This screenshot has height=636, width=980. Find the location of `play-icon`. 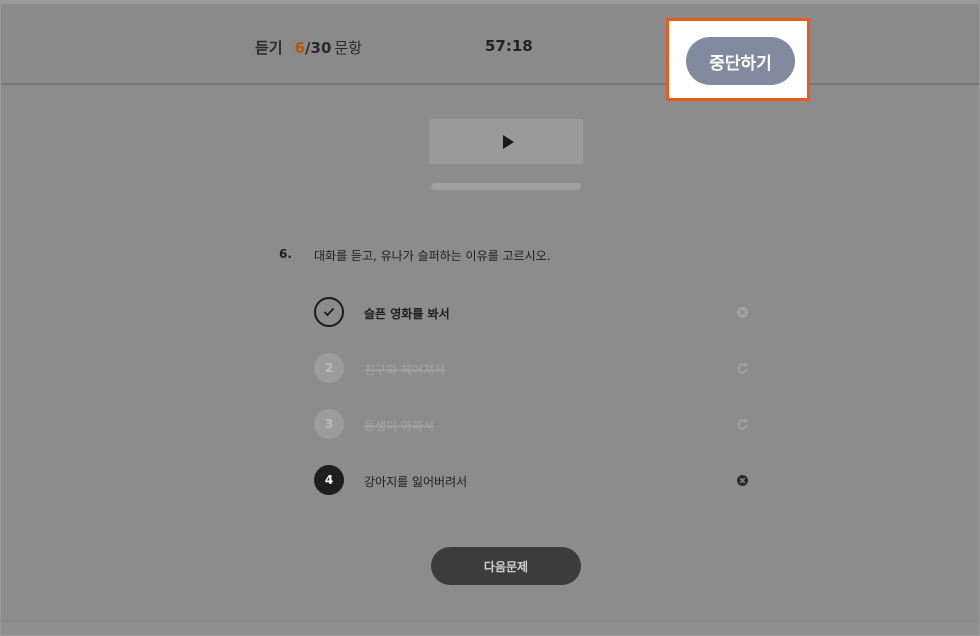

play-icon is located at coordinates (508, 141).